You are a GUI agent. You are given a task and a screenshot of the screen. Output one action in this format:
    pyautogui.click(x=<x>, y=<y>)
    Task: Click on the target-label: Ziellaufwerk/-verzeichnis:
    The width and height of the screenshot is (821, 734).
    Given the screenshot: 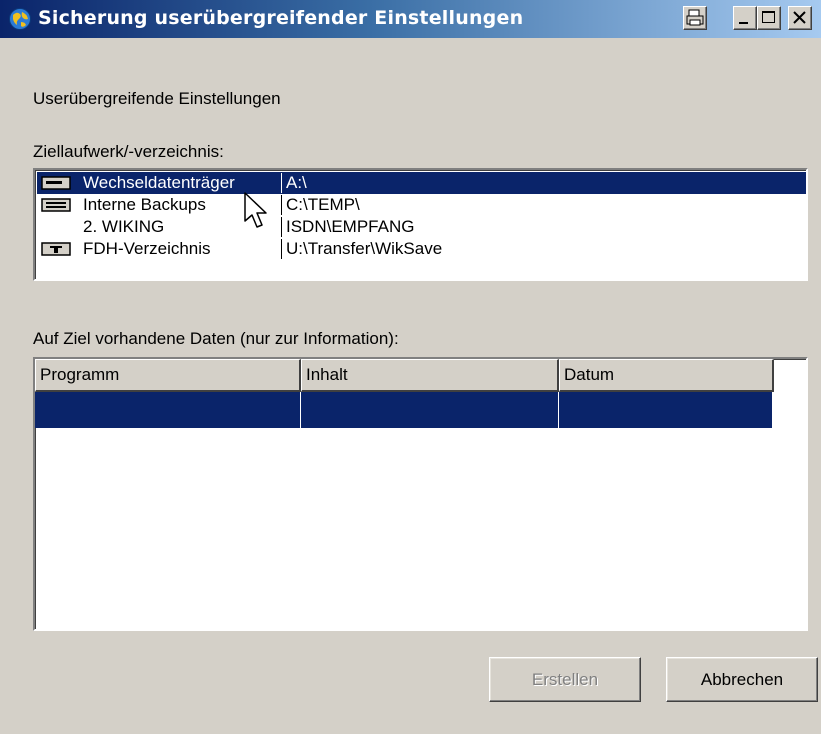 What is the action you would take?
    pyautogui.click(x=128, y=151)
    